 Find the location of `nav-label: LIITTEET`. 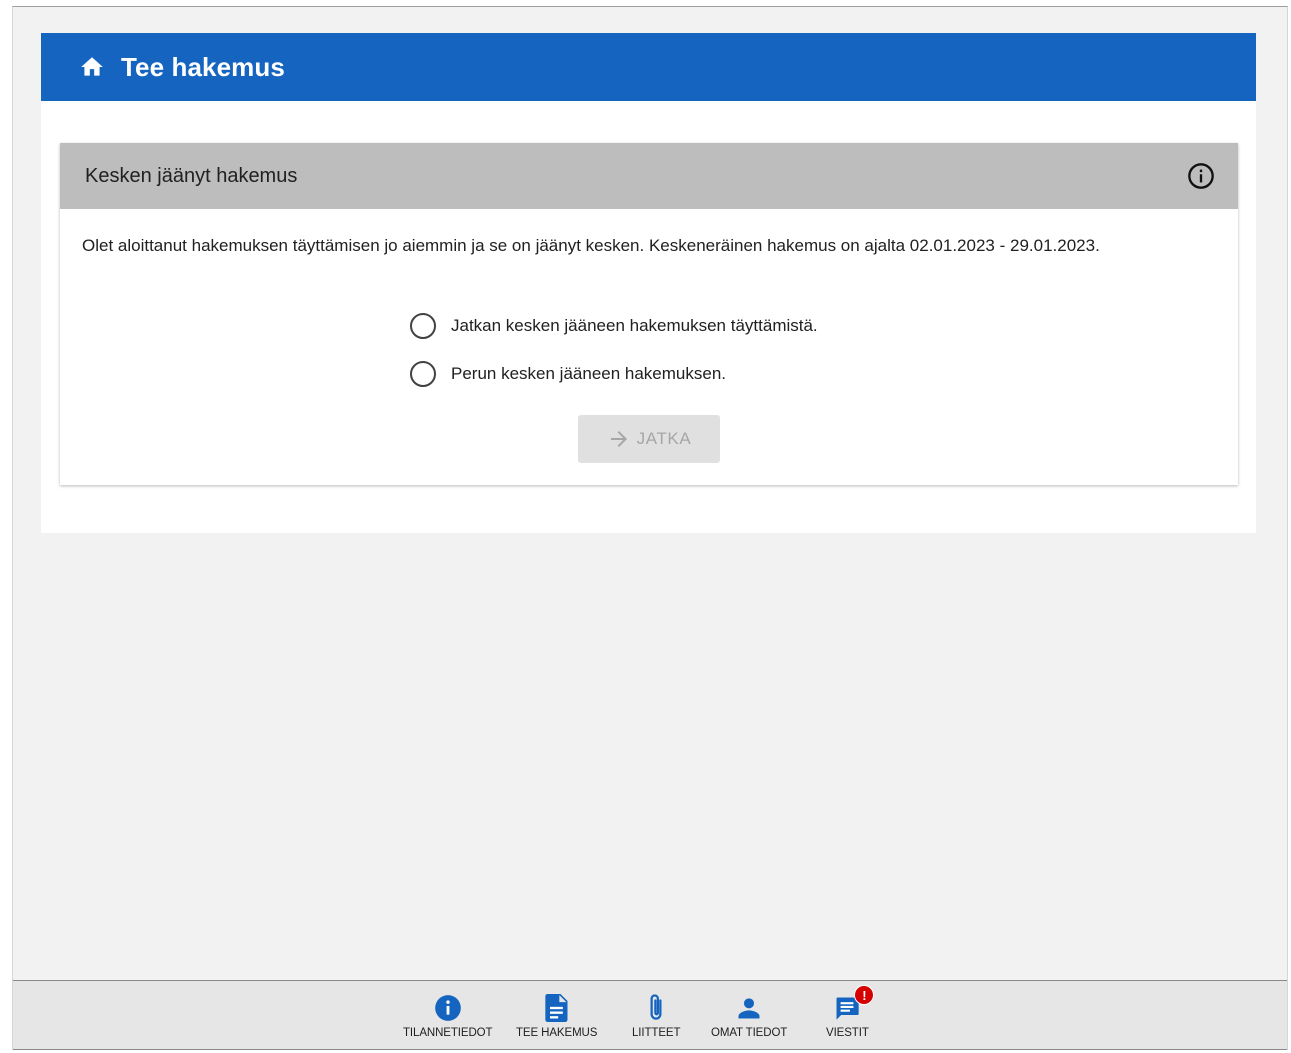

nav-label: LIITTEET is located at coordinates (656, 1033).